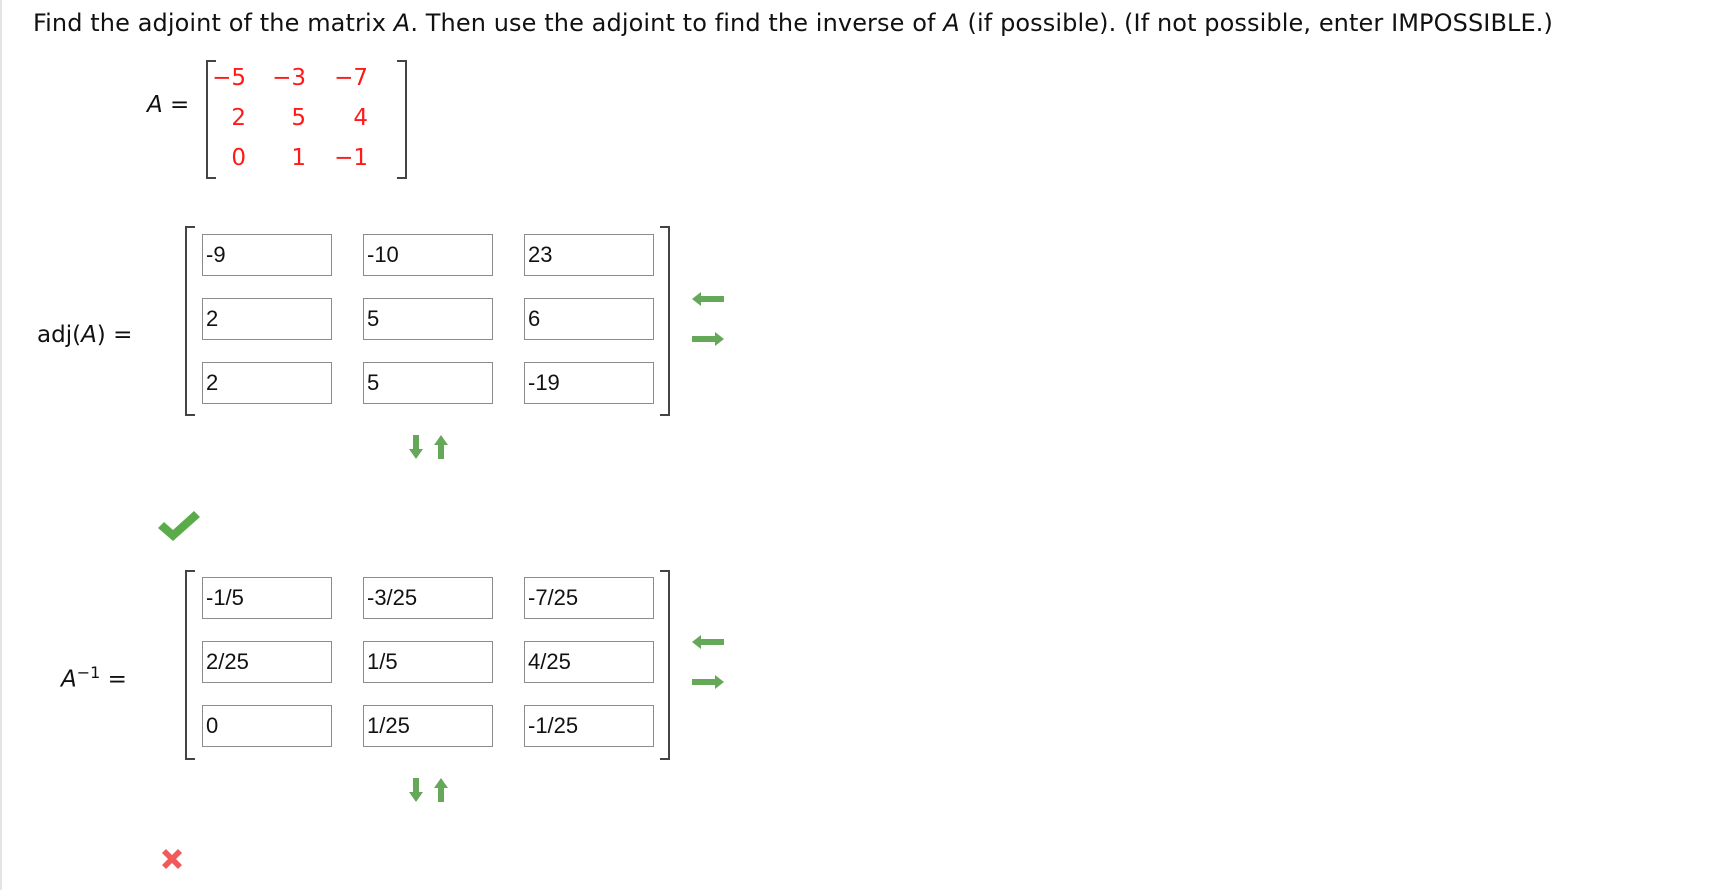 The width and height of the screenshot is (1734, 890). What do you see at coordinates (360, 118) in the screenshot?
I see `matrix-a-entry: 4` at bounding box center [360, 118].